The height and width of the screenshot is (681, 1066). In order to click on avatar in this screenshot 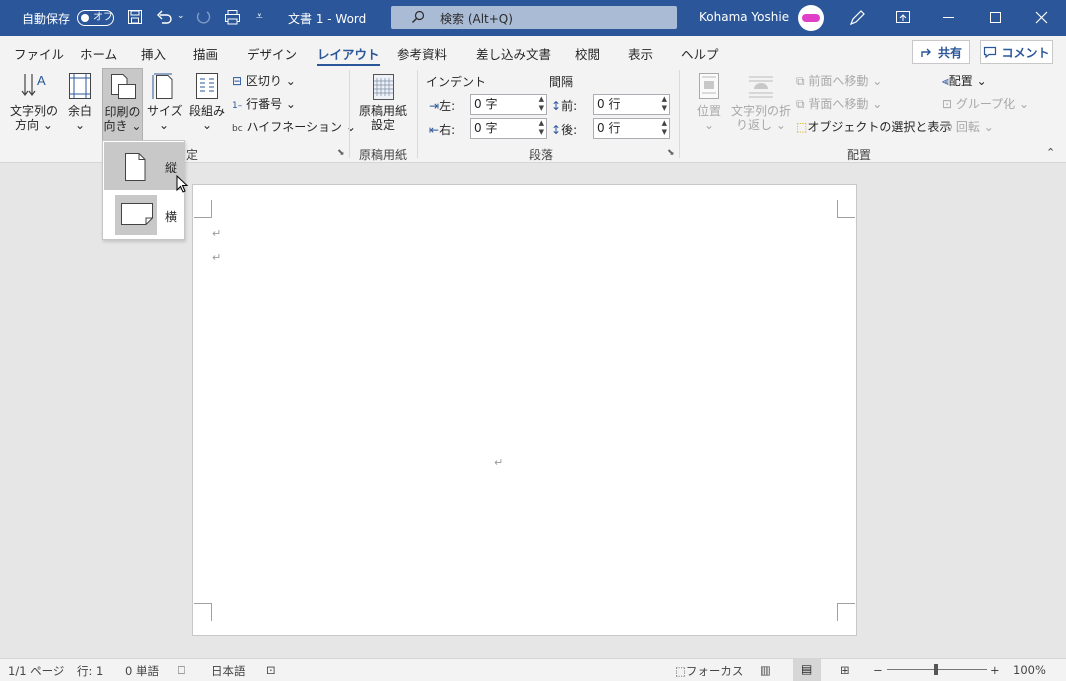, I will do `click(811, 18)`.